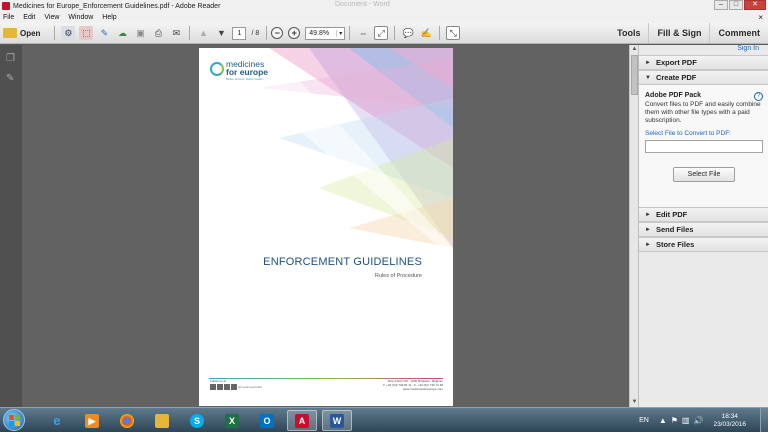  I want to click on start-button, so click(14, 420).